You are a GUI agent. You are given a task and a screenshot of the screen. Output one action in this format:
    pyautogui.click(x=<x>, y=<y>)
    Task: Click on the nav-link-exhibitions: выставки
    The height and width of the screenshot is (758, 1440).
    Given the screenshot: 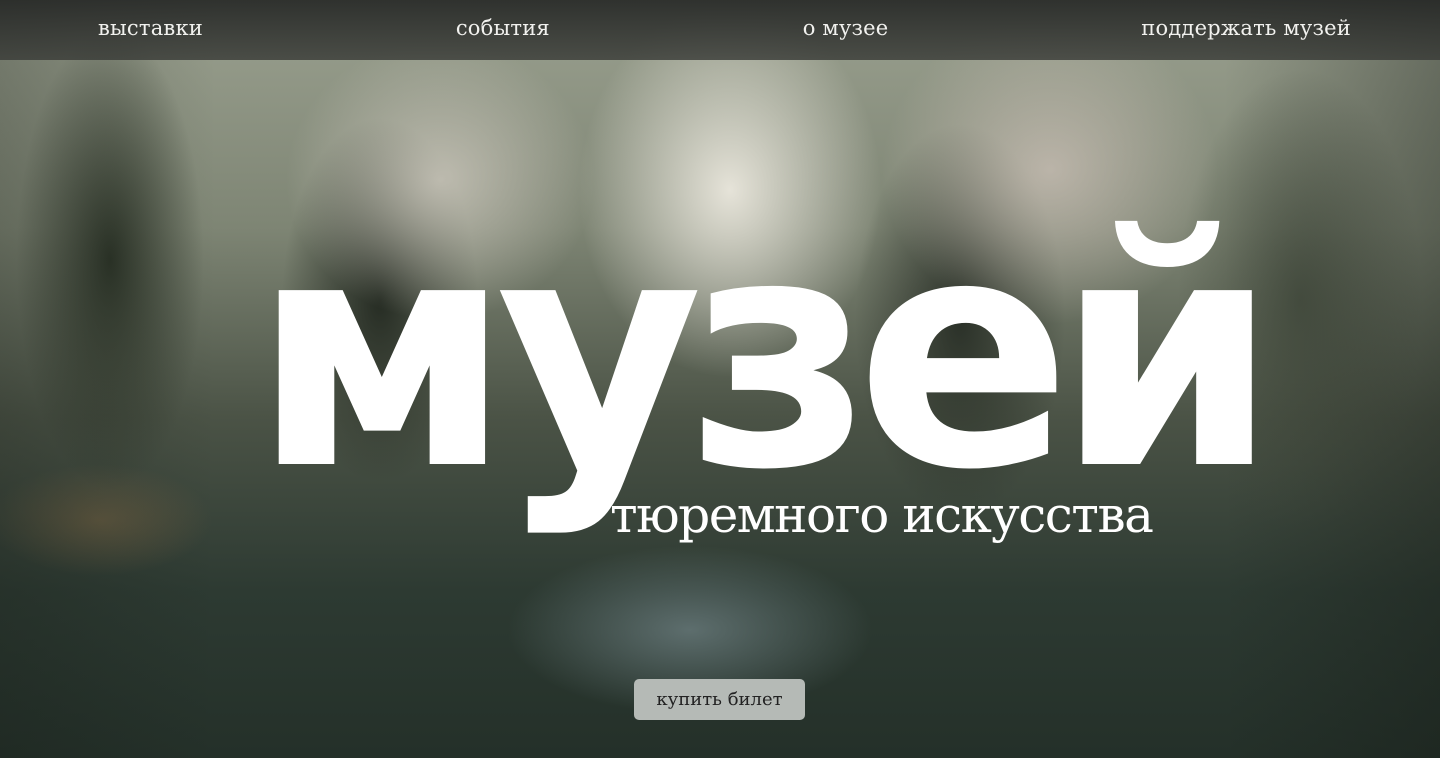 What is the action you would take?
    pyautogui.click(x=150, y=28)
    